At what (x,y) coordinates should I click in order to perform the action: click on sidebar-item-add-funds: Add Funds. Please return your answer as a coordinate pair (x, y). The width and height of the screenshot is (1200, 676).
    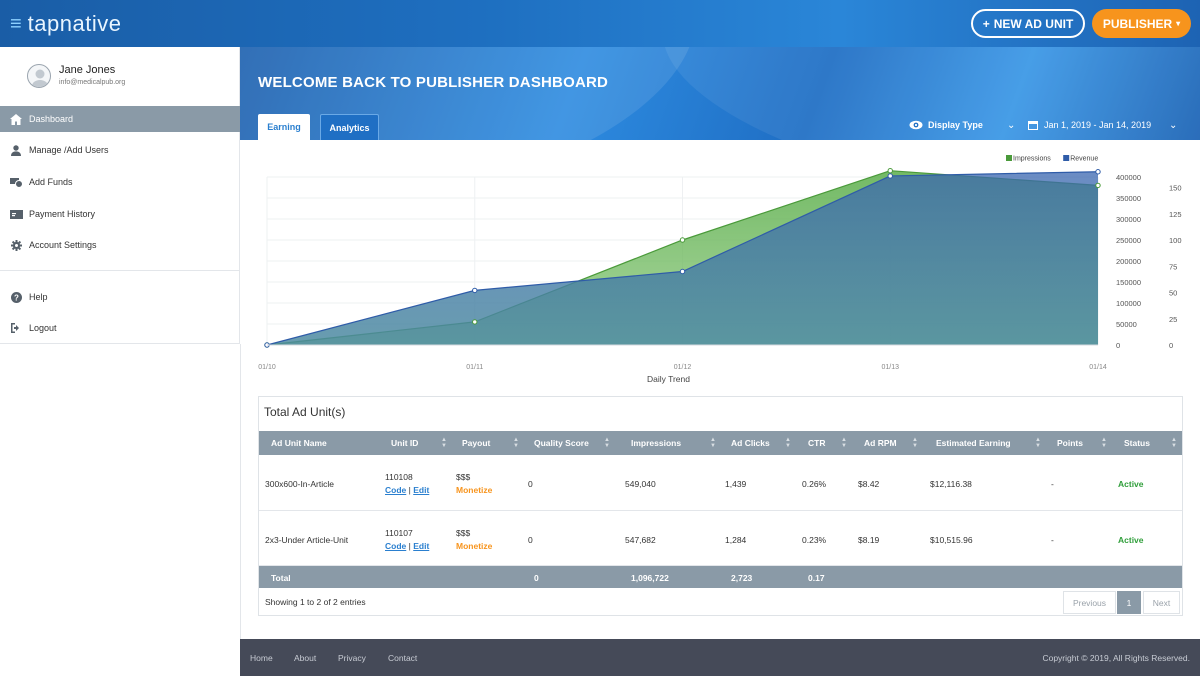
    Looking at the image, I should click on (120, 182).